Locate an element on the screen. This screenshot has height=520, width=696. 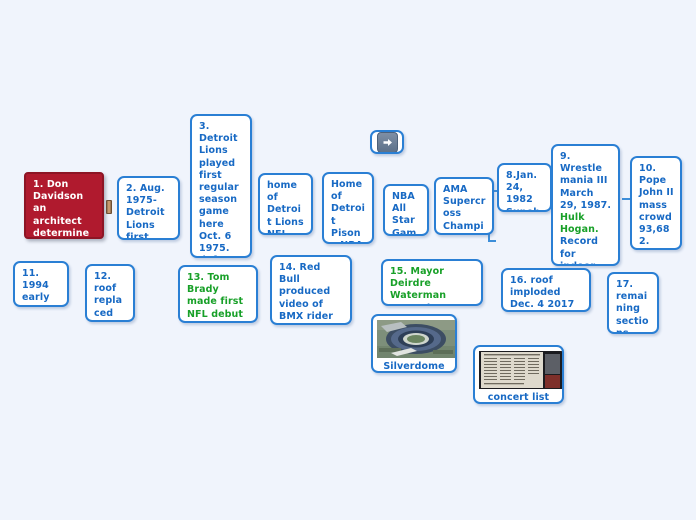
edge-n8-lower is located at coordinates (492, 241).